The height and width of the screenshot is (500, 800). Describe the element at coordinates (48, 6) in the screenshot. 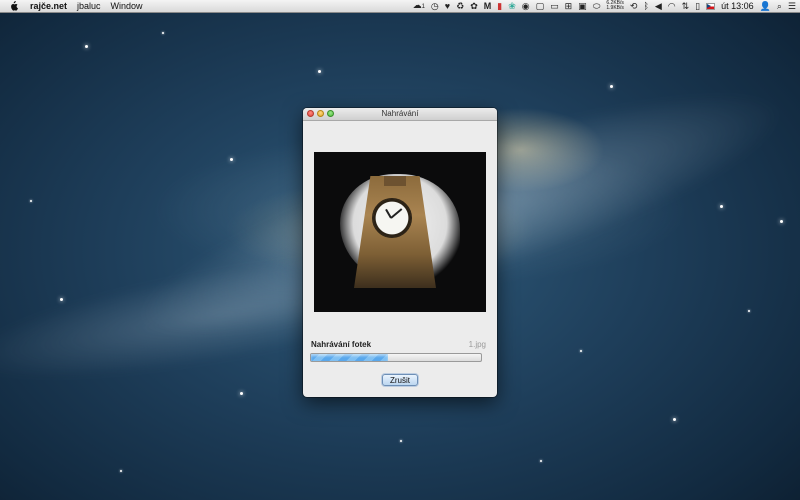

I see `menu-app-name: rajče.net` at that location.